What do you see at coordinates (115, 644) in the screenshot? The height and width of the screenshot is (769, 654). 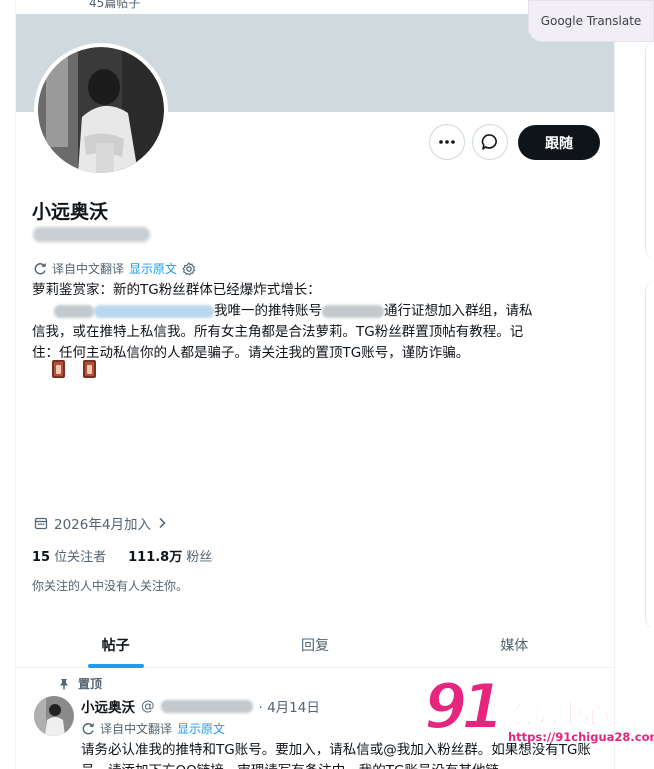 I see `tab-posts: 帖子` at bounding box center [115, 644].